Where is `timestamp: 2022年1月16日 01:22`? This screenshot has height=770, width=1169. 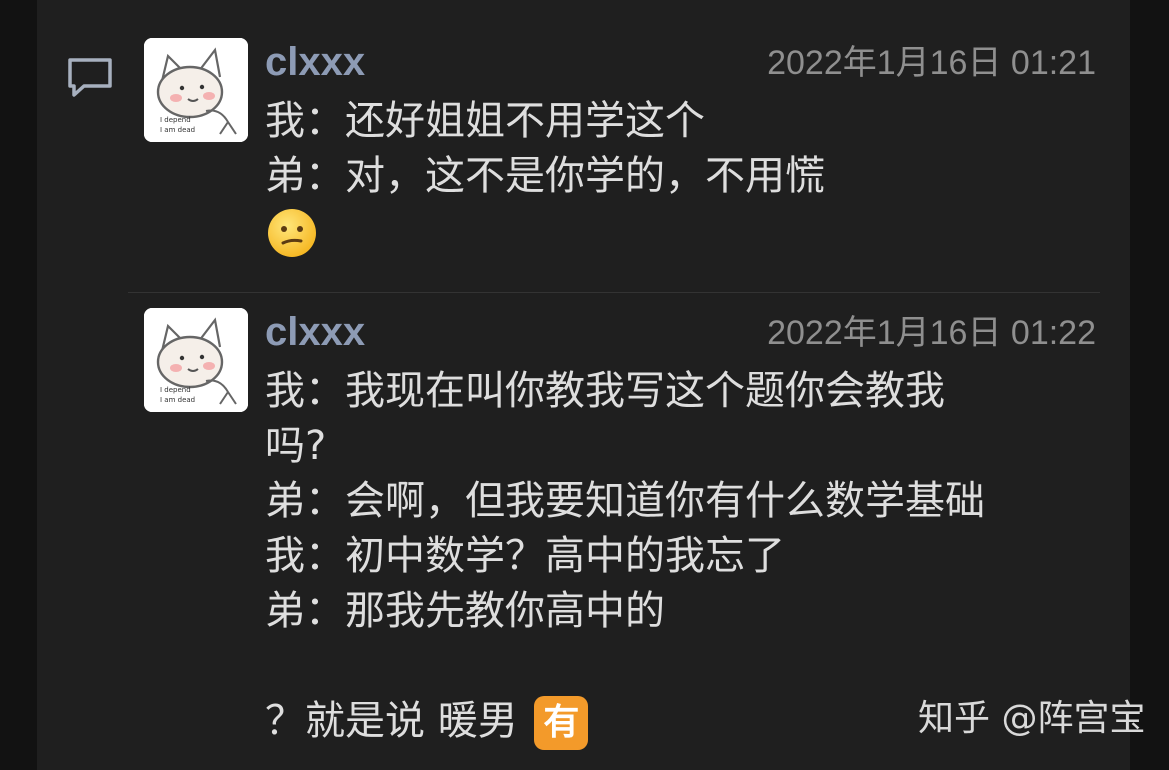
timestamp: 2022年1月16日 01:22 is located at coordinates (931, 333).